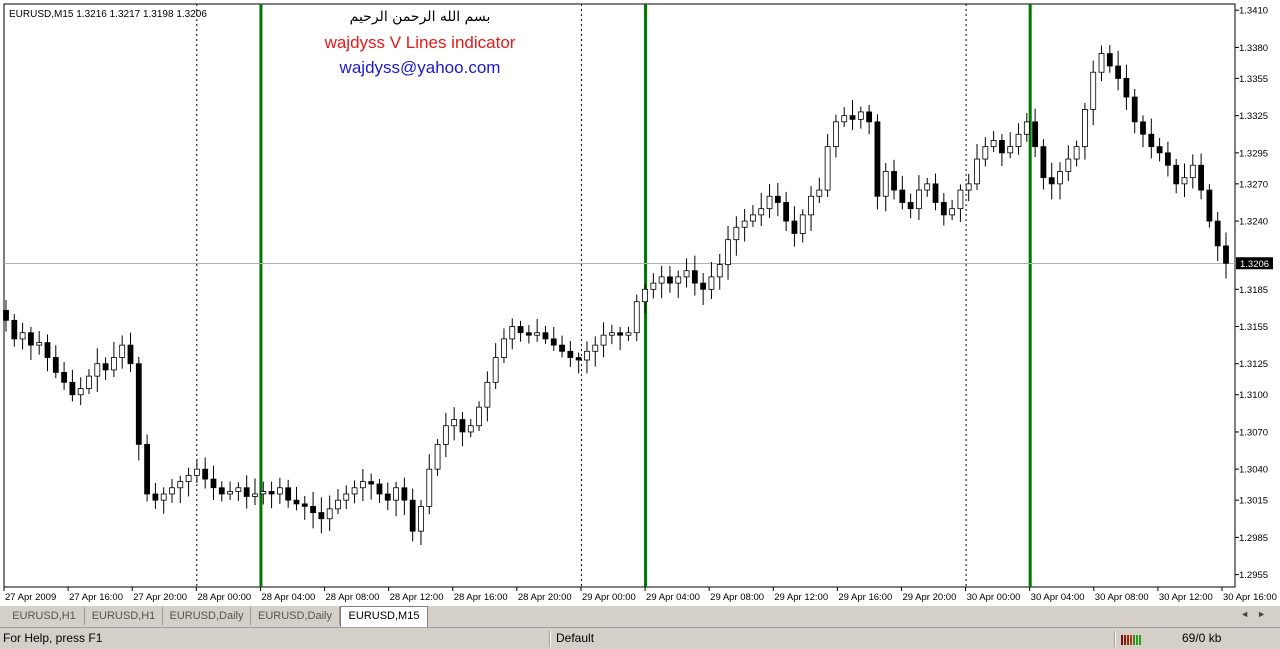  I want to click on time-axis-label: 27 Apr 20:00, so click(160, 597).